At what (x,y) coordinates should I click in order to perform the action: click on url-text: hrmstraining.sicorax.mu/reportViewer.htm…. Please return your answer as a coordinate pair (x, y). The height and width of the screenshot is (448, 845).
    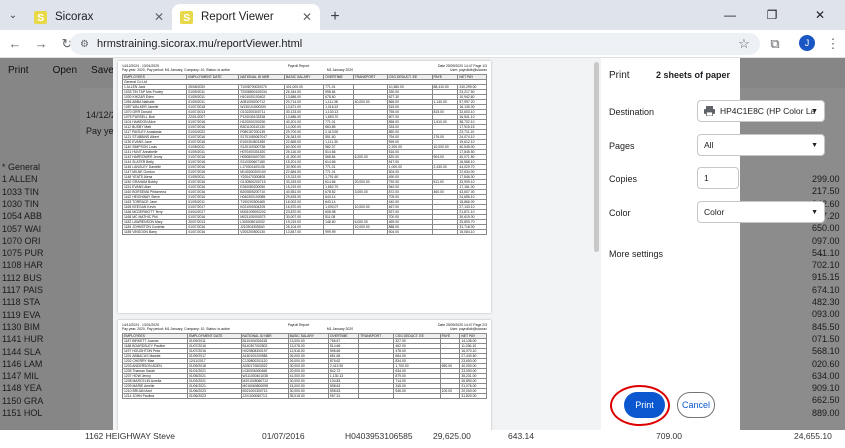
    Looking at the image, I should click on (199, 44).